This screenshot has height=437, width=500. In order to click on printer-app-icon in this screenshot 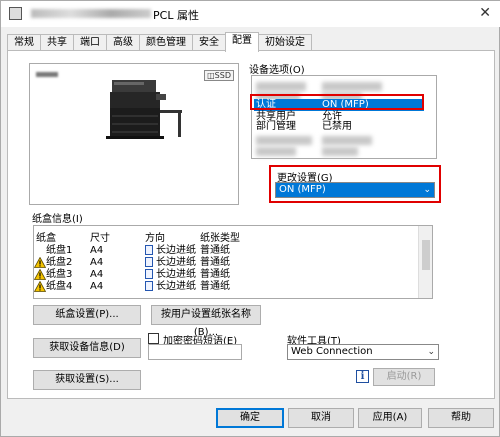, I will do `click(15, 13)`.